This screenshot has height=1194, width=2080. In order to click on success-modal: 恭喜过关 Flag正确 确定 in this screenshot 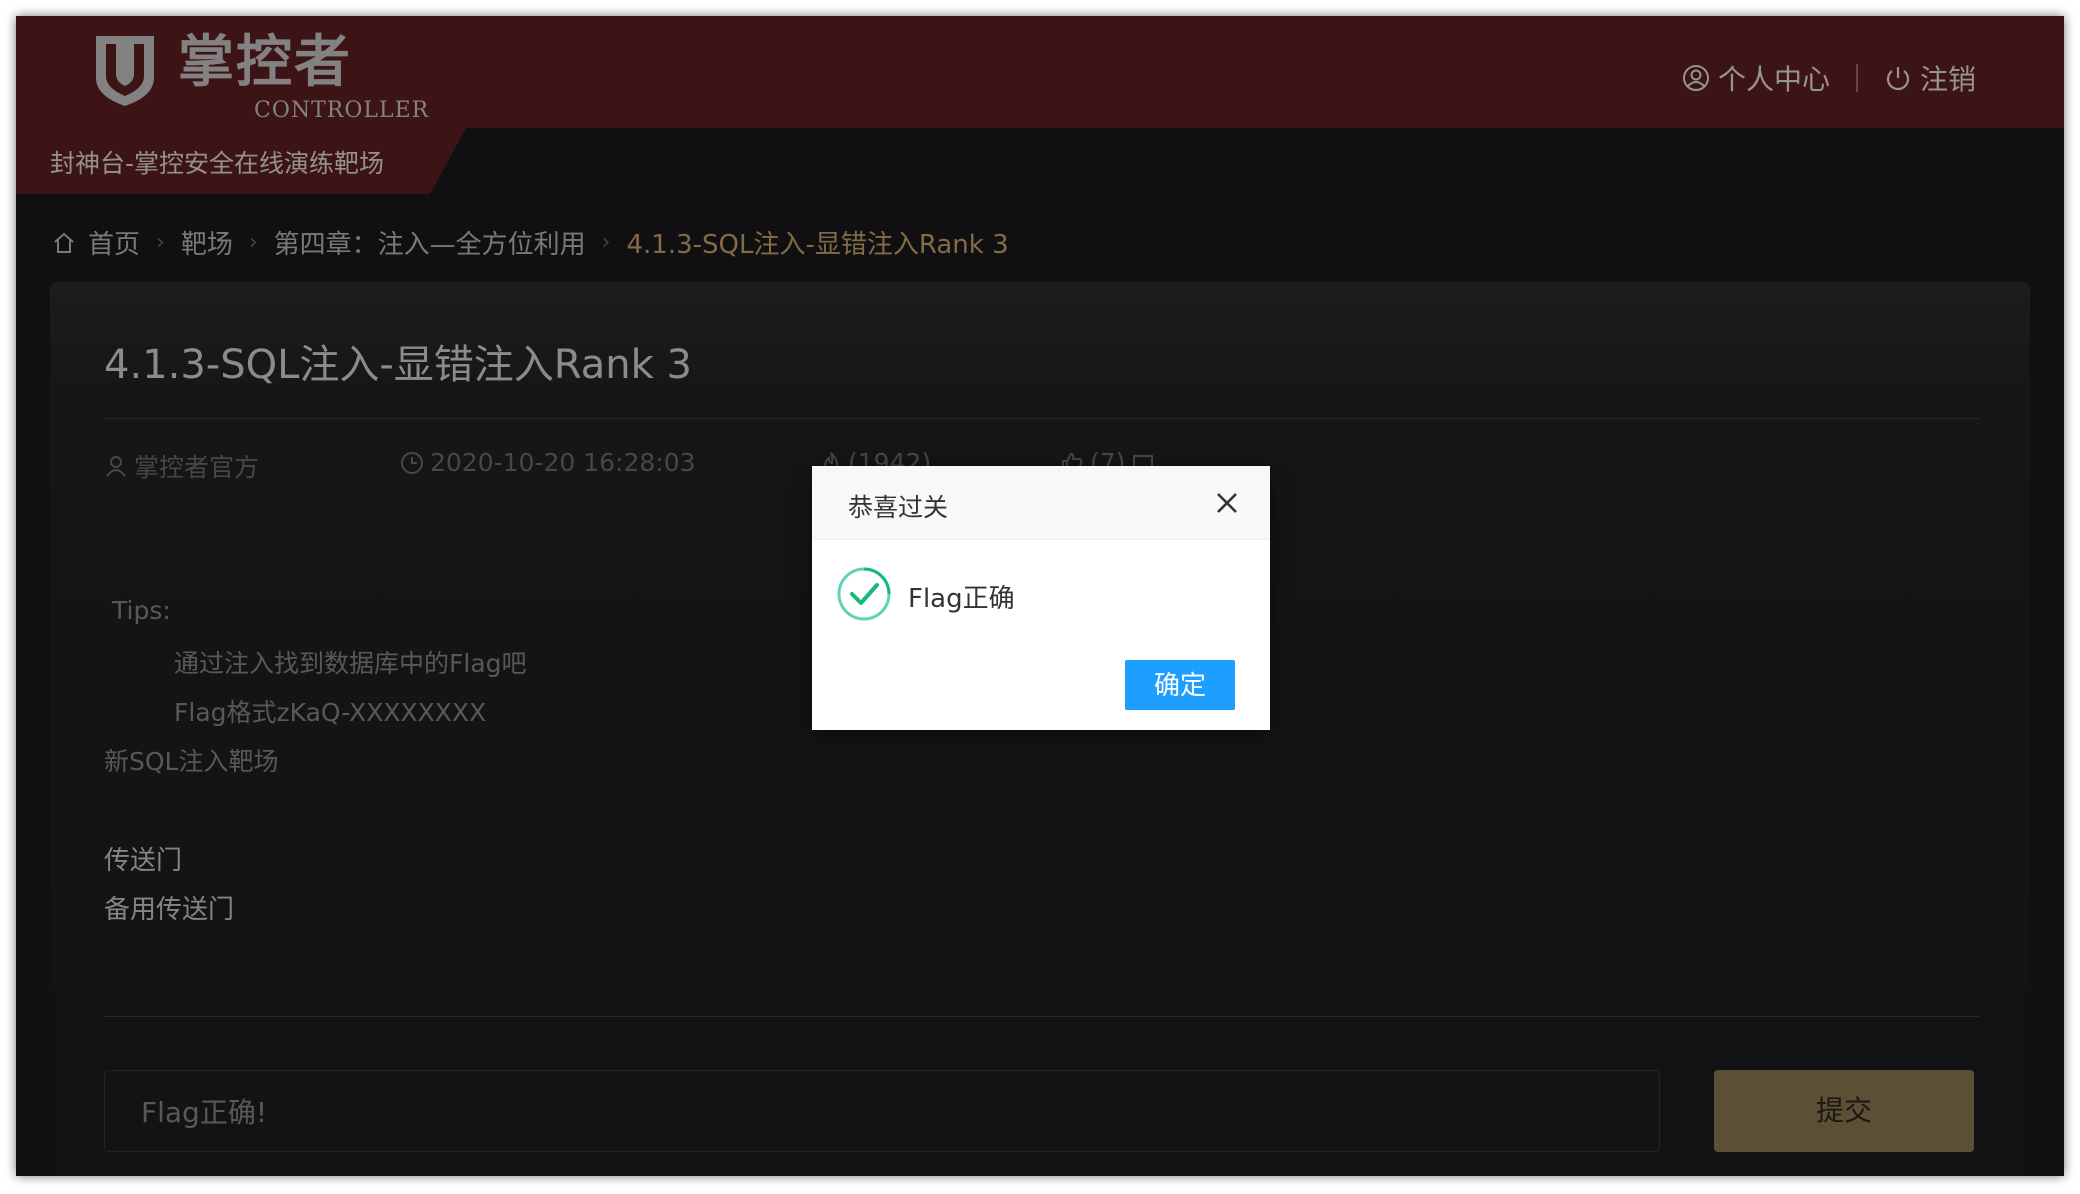, I will do `click(1041, 598)`.